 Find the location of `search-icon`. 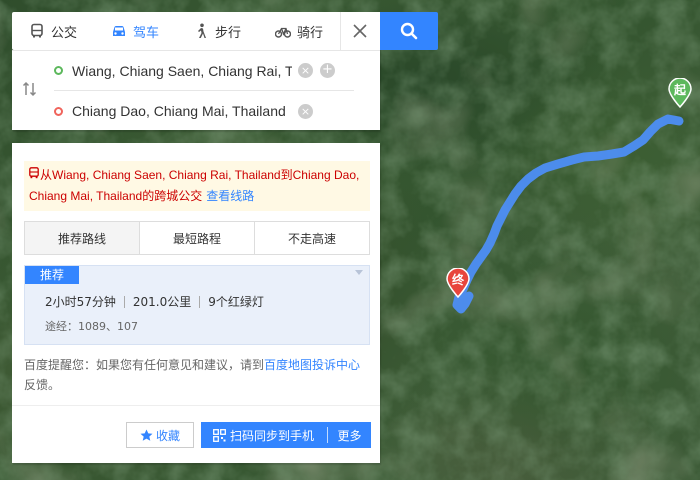

search-icon is located at coordinates (409, 31).